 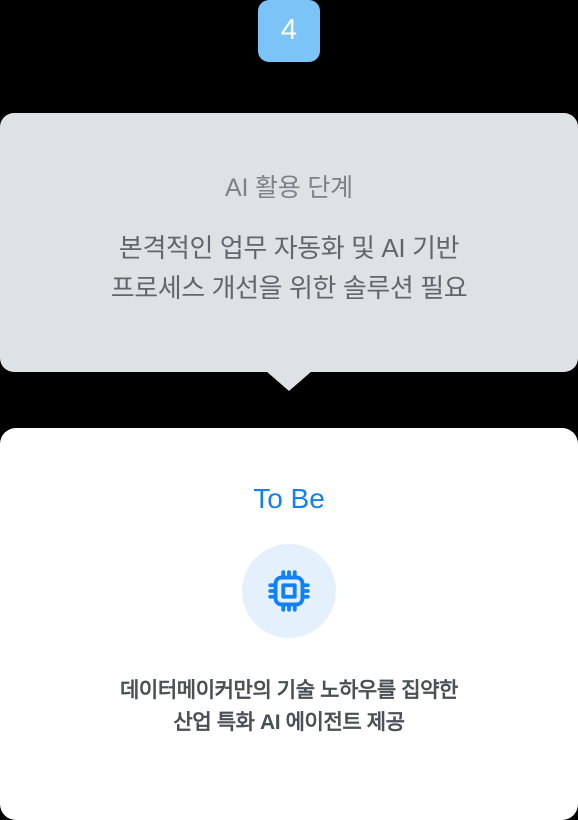 I want to click on card-description: 데이터메이커만의 기술 노하우를 집약한 산업 특화 AI 에이전트 제공, so click(x=289, y=707).